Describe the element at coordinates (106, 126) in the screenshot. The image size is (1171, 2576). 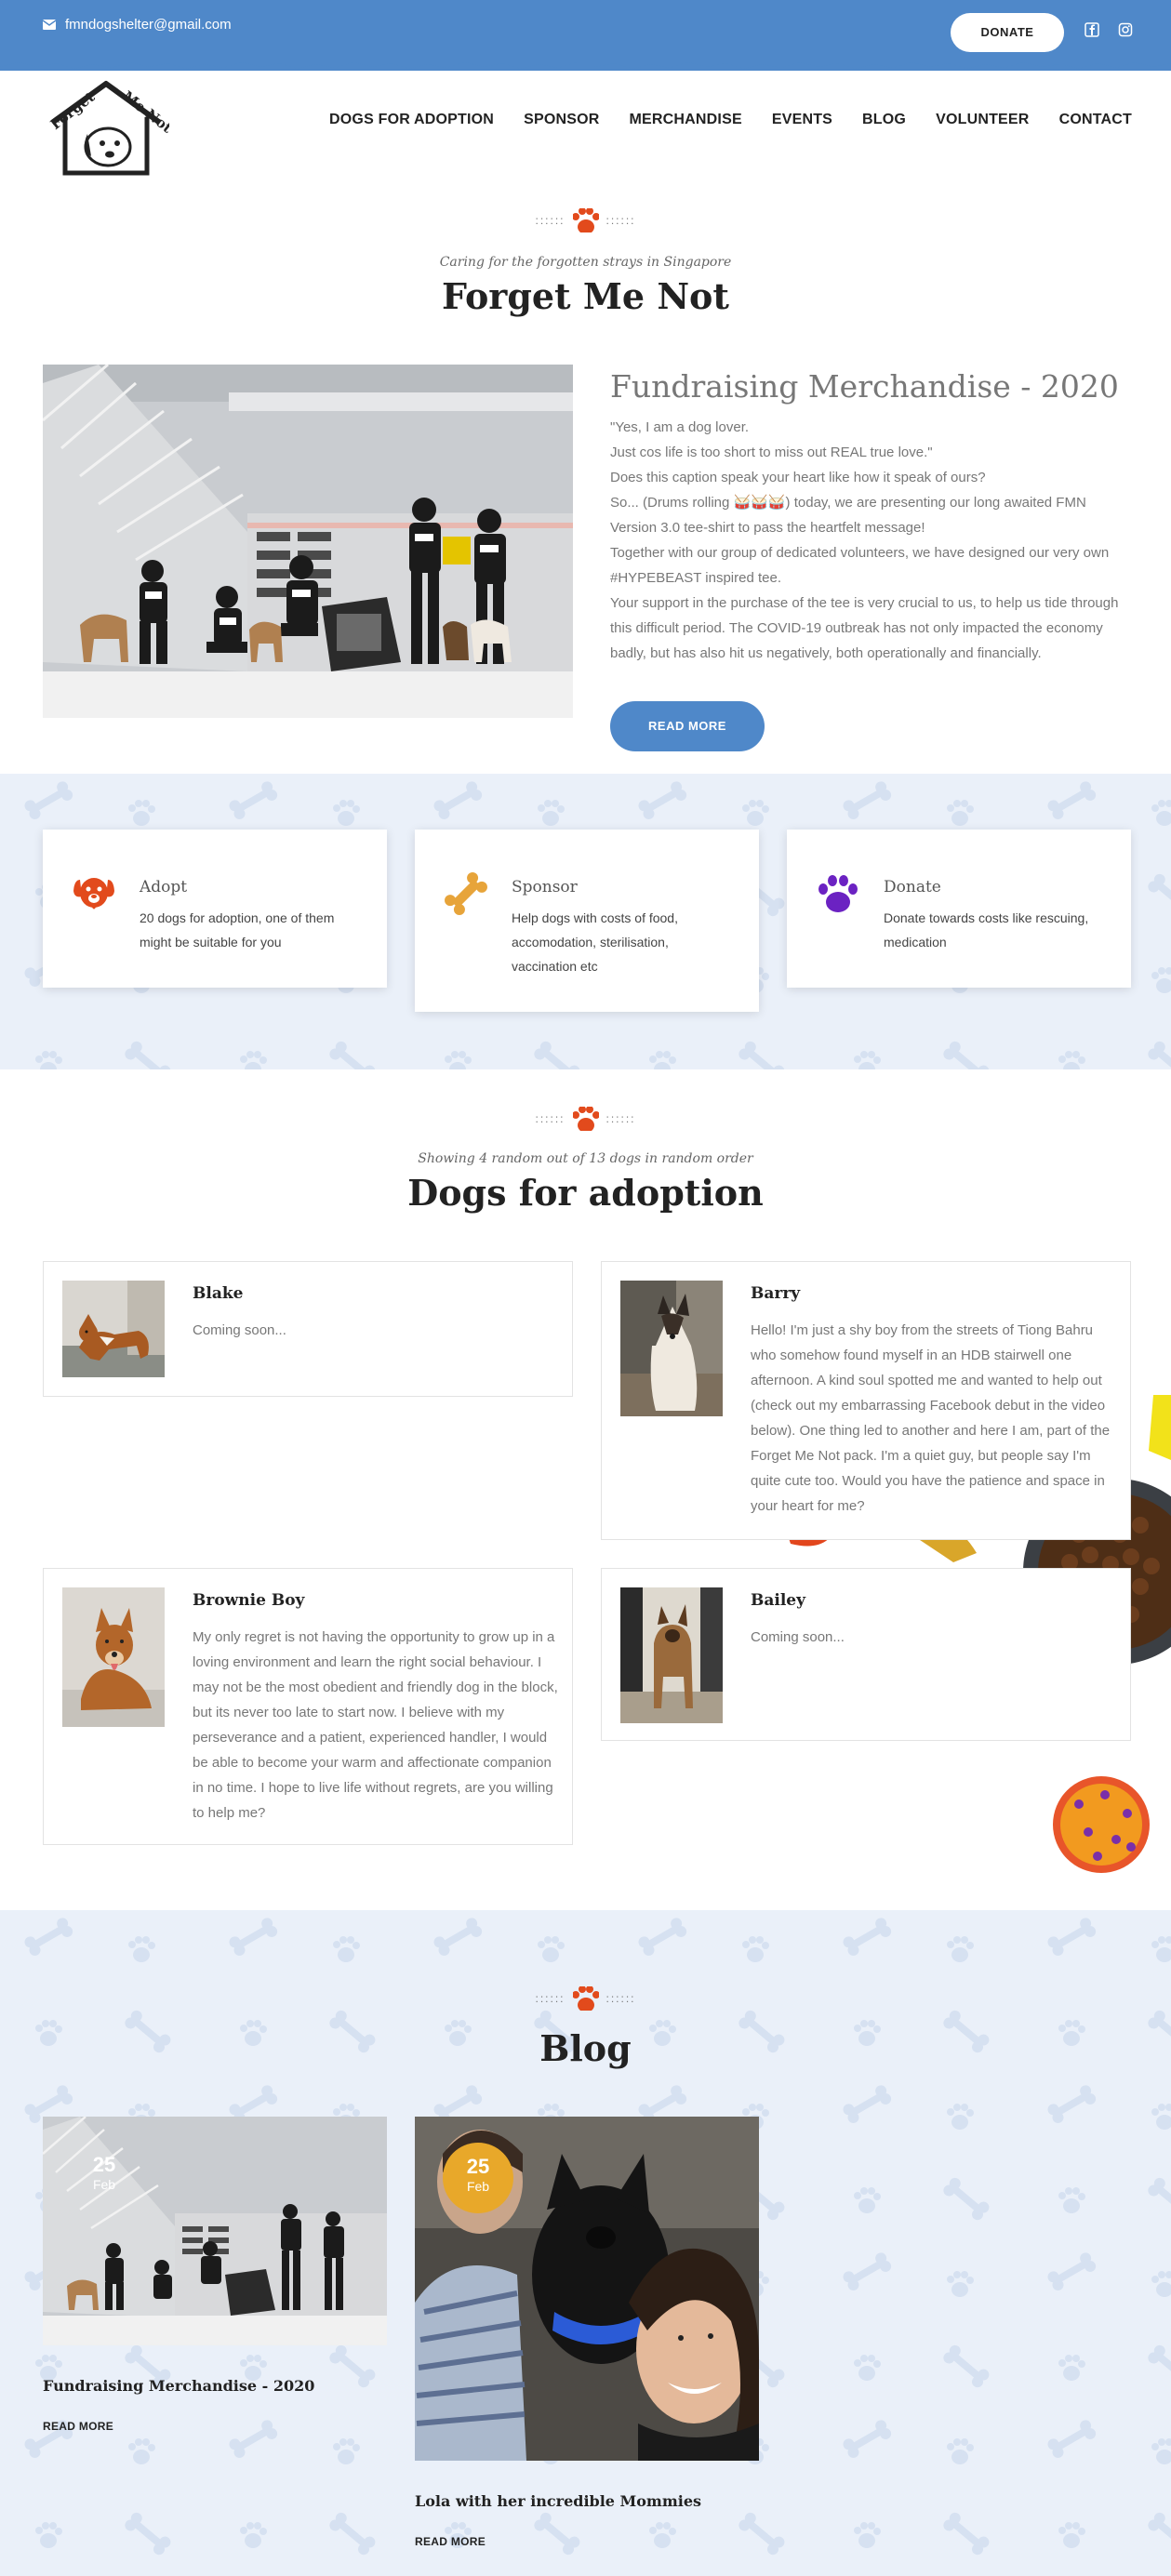
I see `site-logo: Forget Me Not` at that location.